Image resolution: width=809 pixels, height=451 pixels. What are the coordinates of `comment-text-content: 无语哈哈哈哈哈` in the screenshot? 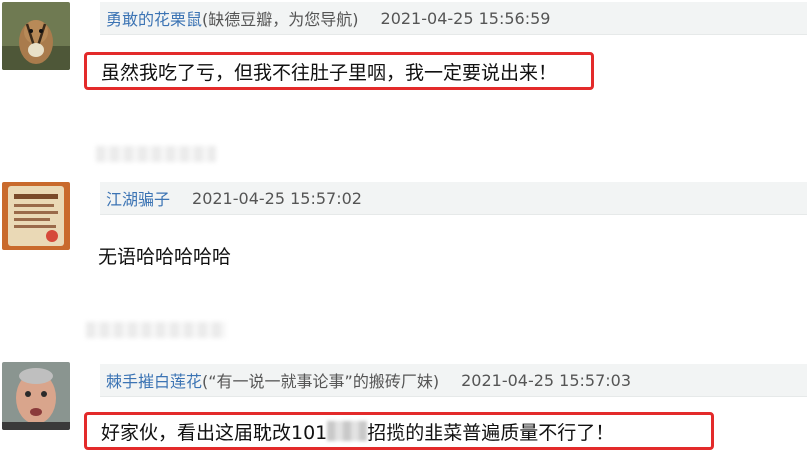 It's located at (165, 256).